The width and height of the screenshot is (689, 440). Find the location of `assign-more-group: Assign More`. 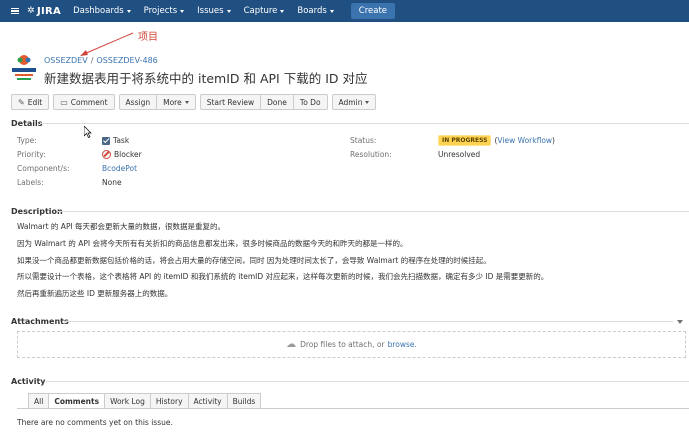

assign-more-group: Assign More is located at coordinates (157, 102).